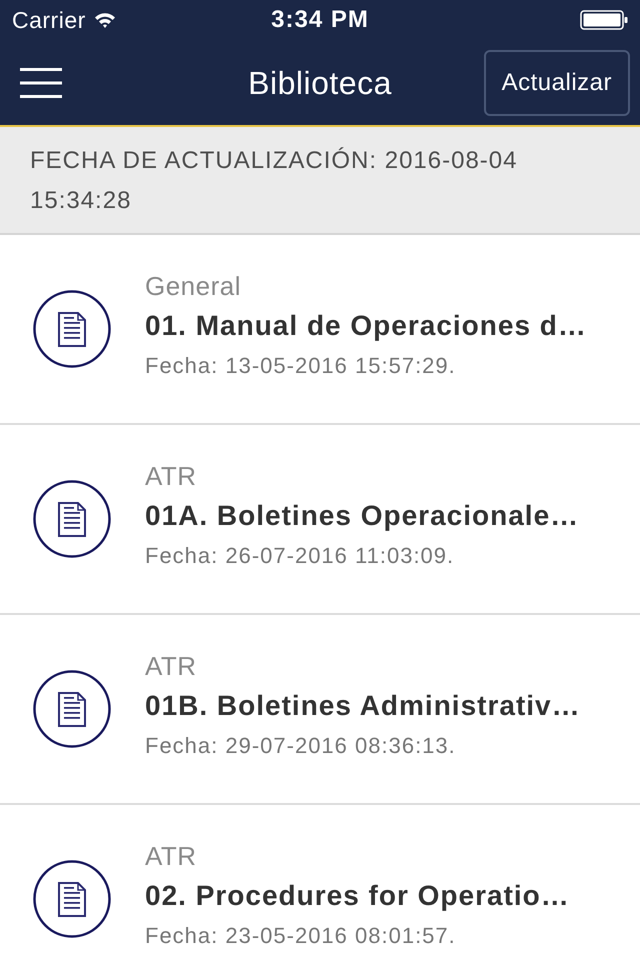 Image resolution: width=640 pixels, height=960 pixels. Describe the element at coordinates (41, 83) in the screenshot. I see `menu-icon` at that location.